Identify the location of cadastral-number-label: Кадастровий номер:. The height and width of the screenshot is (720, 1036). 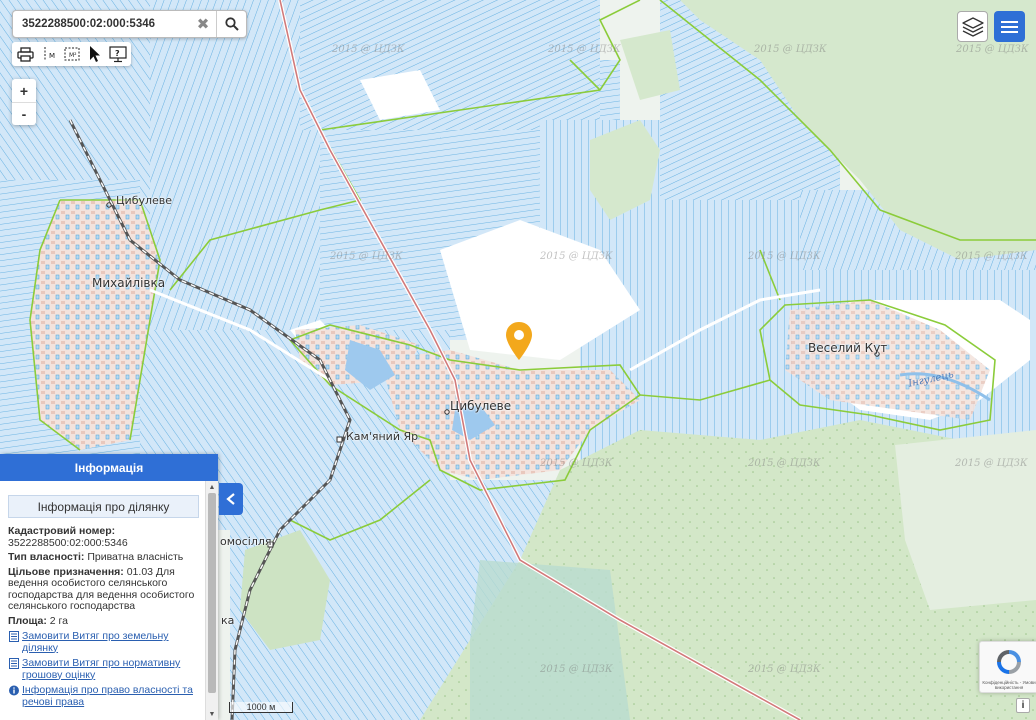
(62, 531).